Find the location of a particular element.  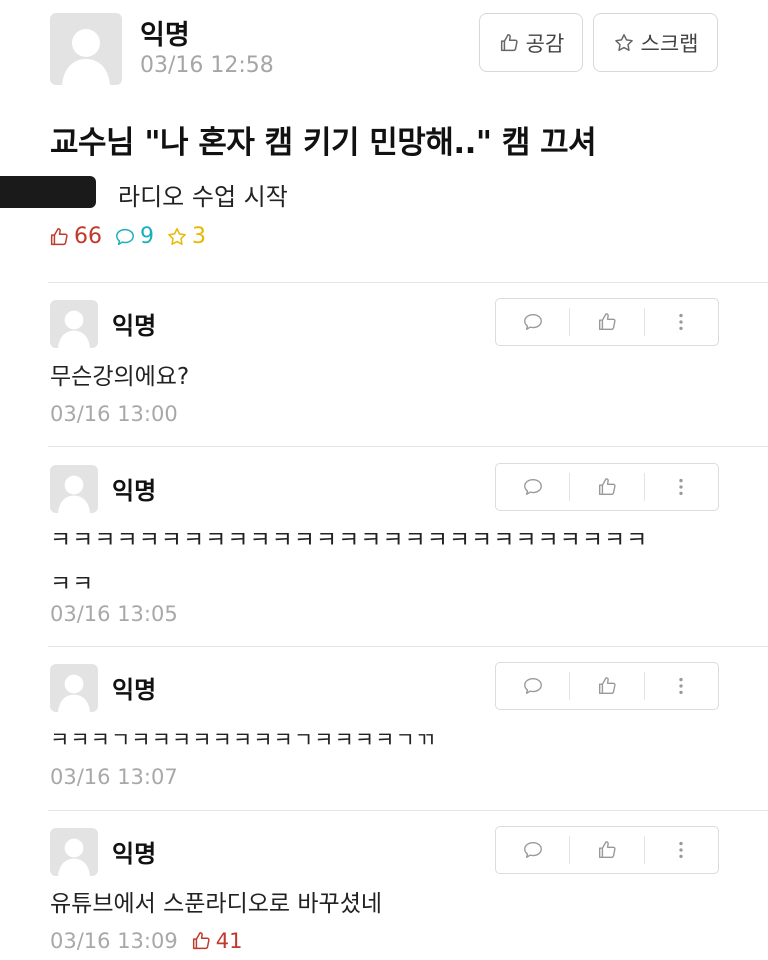

like-button-label: 공감 is located at coordinates (545, 43).